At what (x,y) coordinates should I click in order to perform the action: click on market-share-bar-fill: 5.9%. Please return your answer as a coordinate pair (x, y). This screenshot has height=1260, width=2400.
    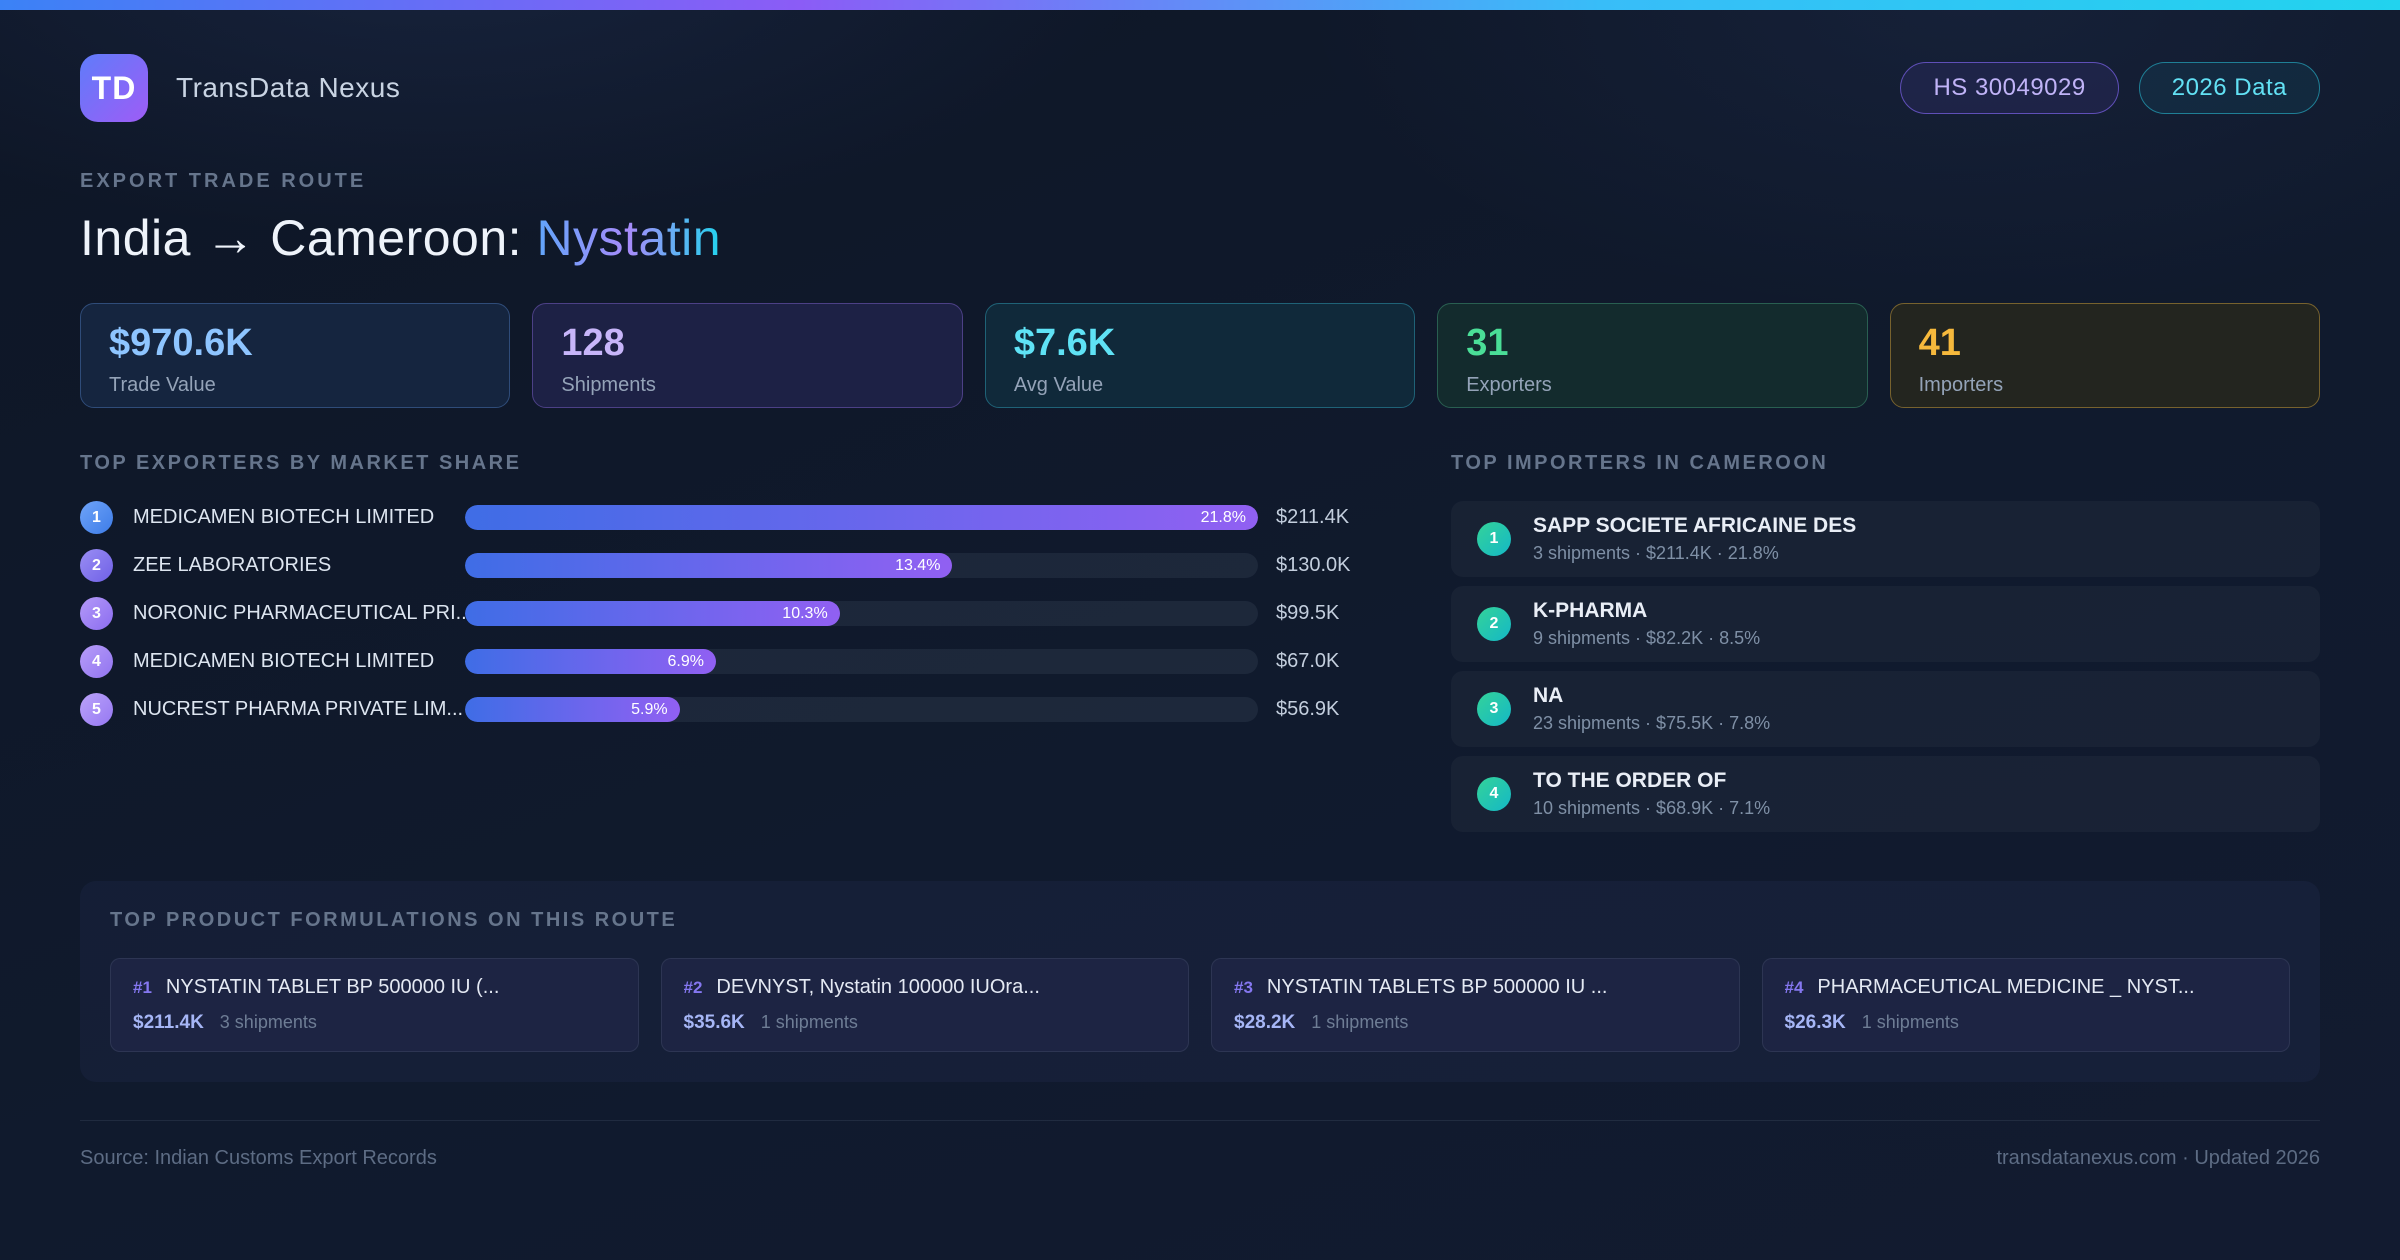
    Looking at the image, I should click on (572, 709).